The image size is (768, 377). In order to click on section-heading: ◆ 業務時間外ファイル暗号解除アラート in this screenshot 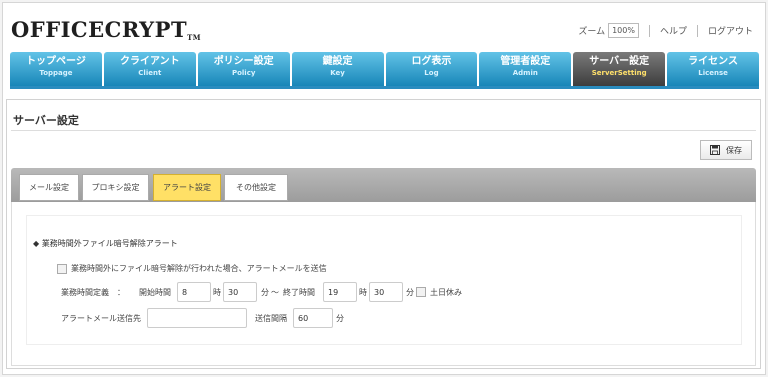, I will do `click(105, 243)`.